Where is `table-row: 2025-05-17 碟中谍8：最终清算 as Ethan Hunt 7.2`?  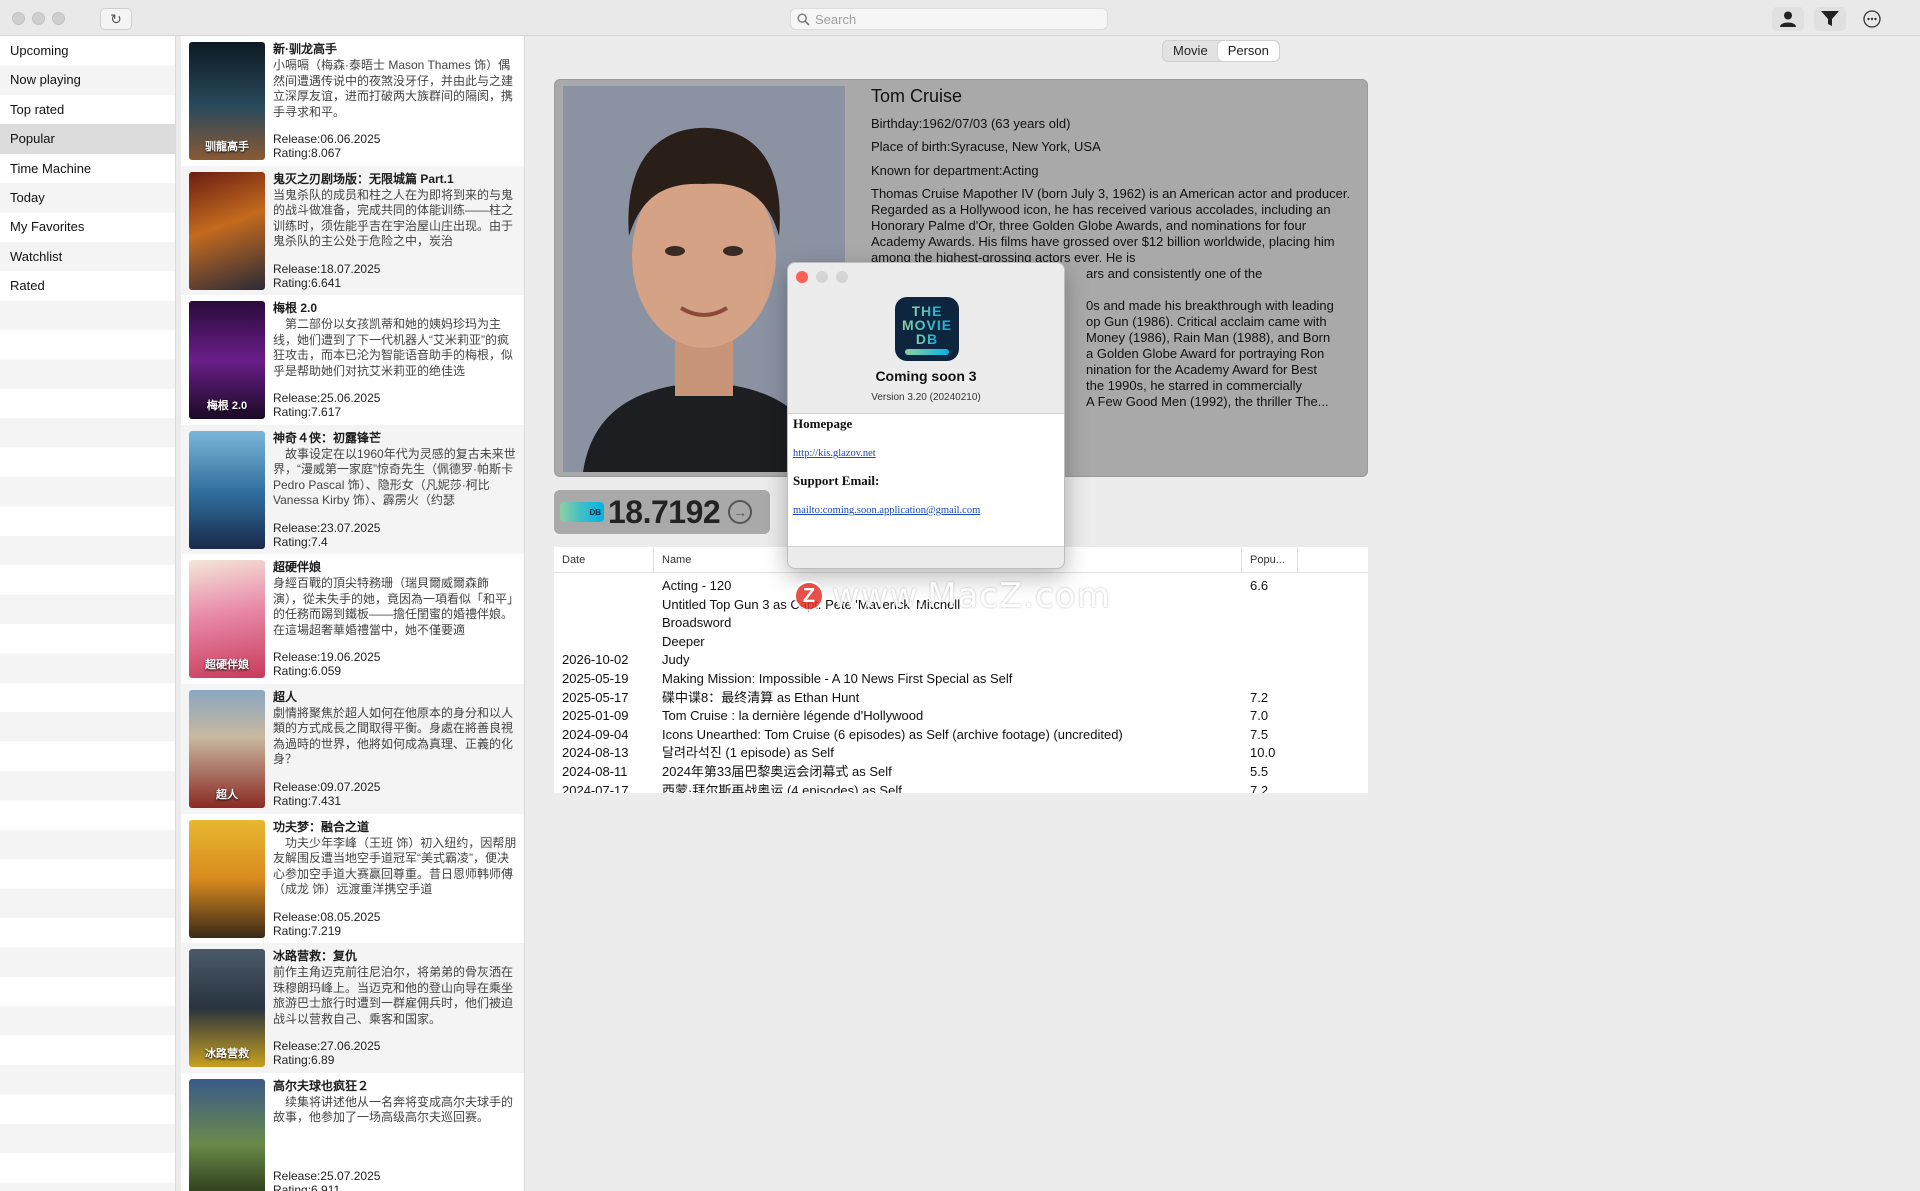
table-row: 2025-05-17 碟中谍8：最终清算 as Ethan Hunt 7.2 is located at coordinates (961, 698).